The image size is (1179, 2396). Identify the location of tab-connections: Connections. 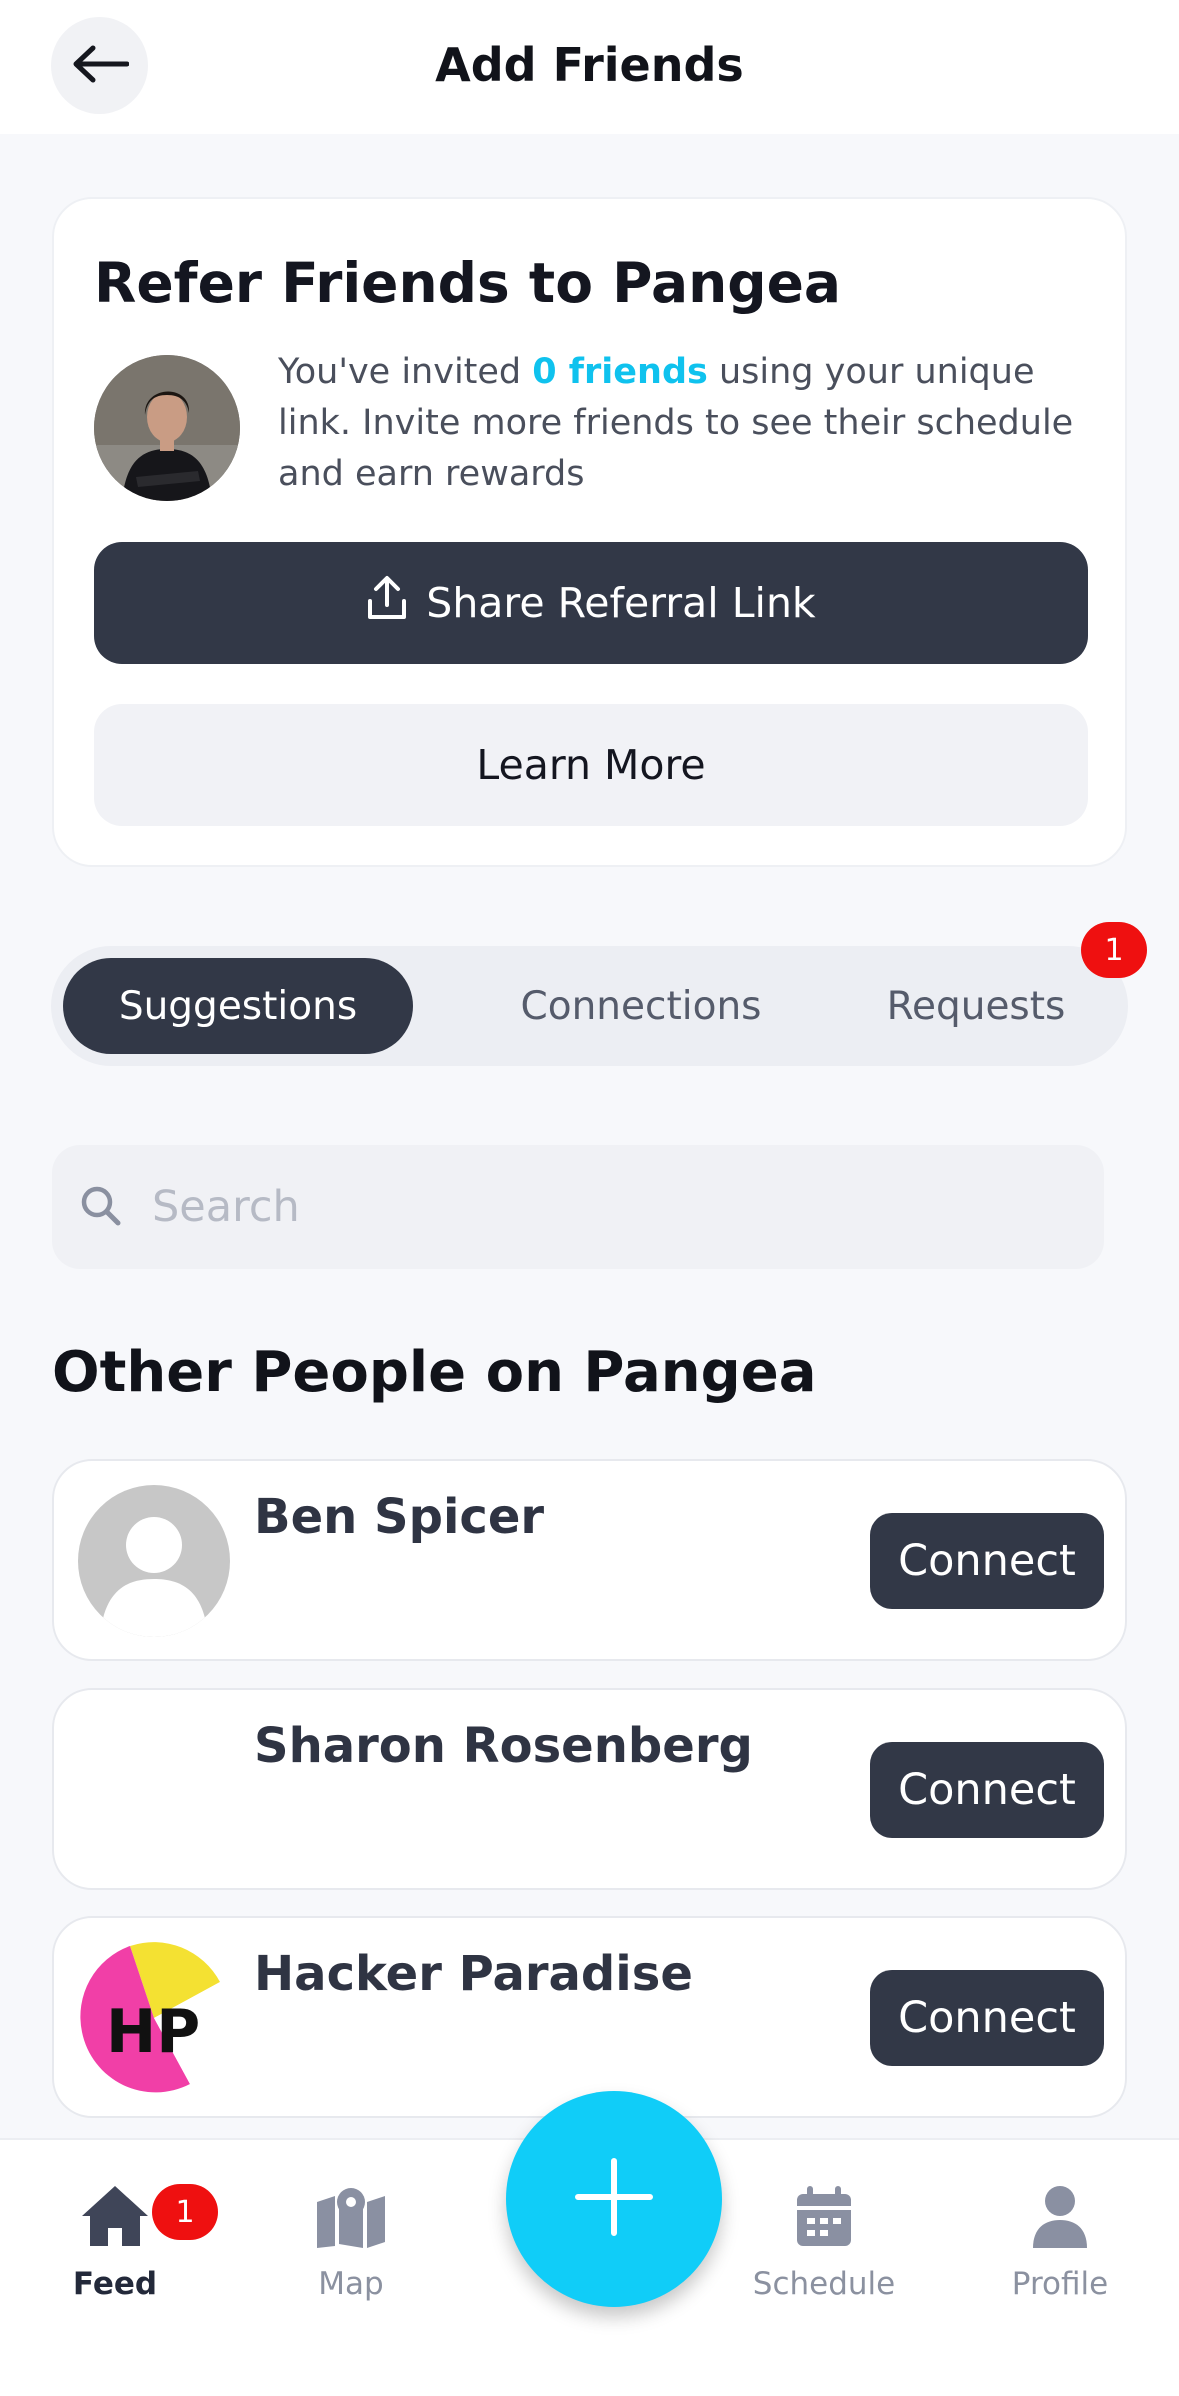
(641, 1006).